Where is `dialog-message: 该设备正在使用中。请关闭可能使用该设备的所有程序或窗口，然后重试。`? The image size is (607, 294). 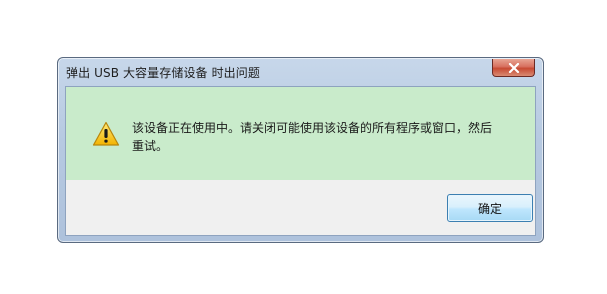 dialog-message: 该设备正在使用中。请关闭可能使用该设备的所有程序或窗口，然后重试。 is located at coordinates (312, 137).